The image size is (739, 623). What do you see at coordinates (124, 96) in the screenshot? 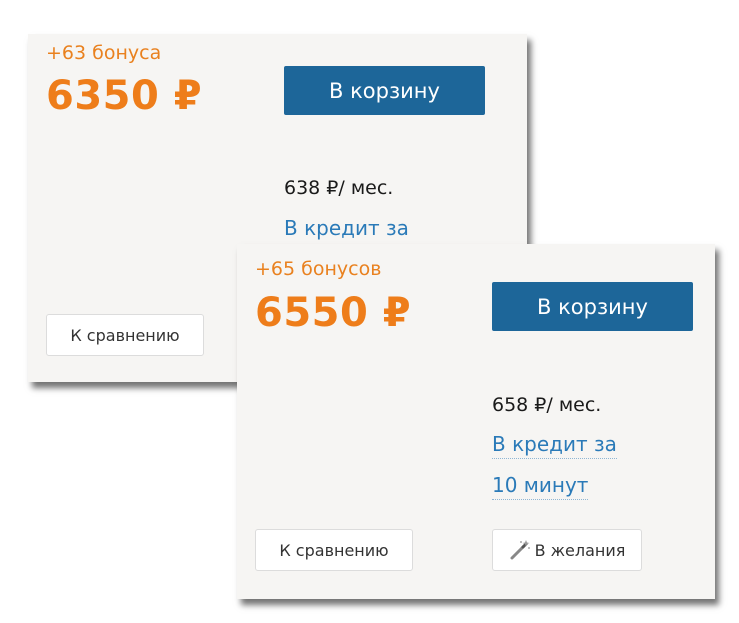
I see `price: 6350 ₽` at bounding box center [124, 96].